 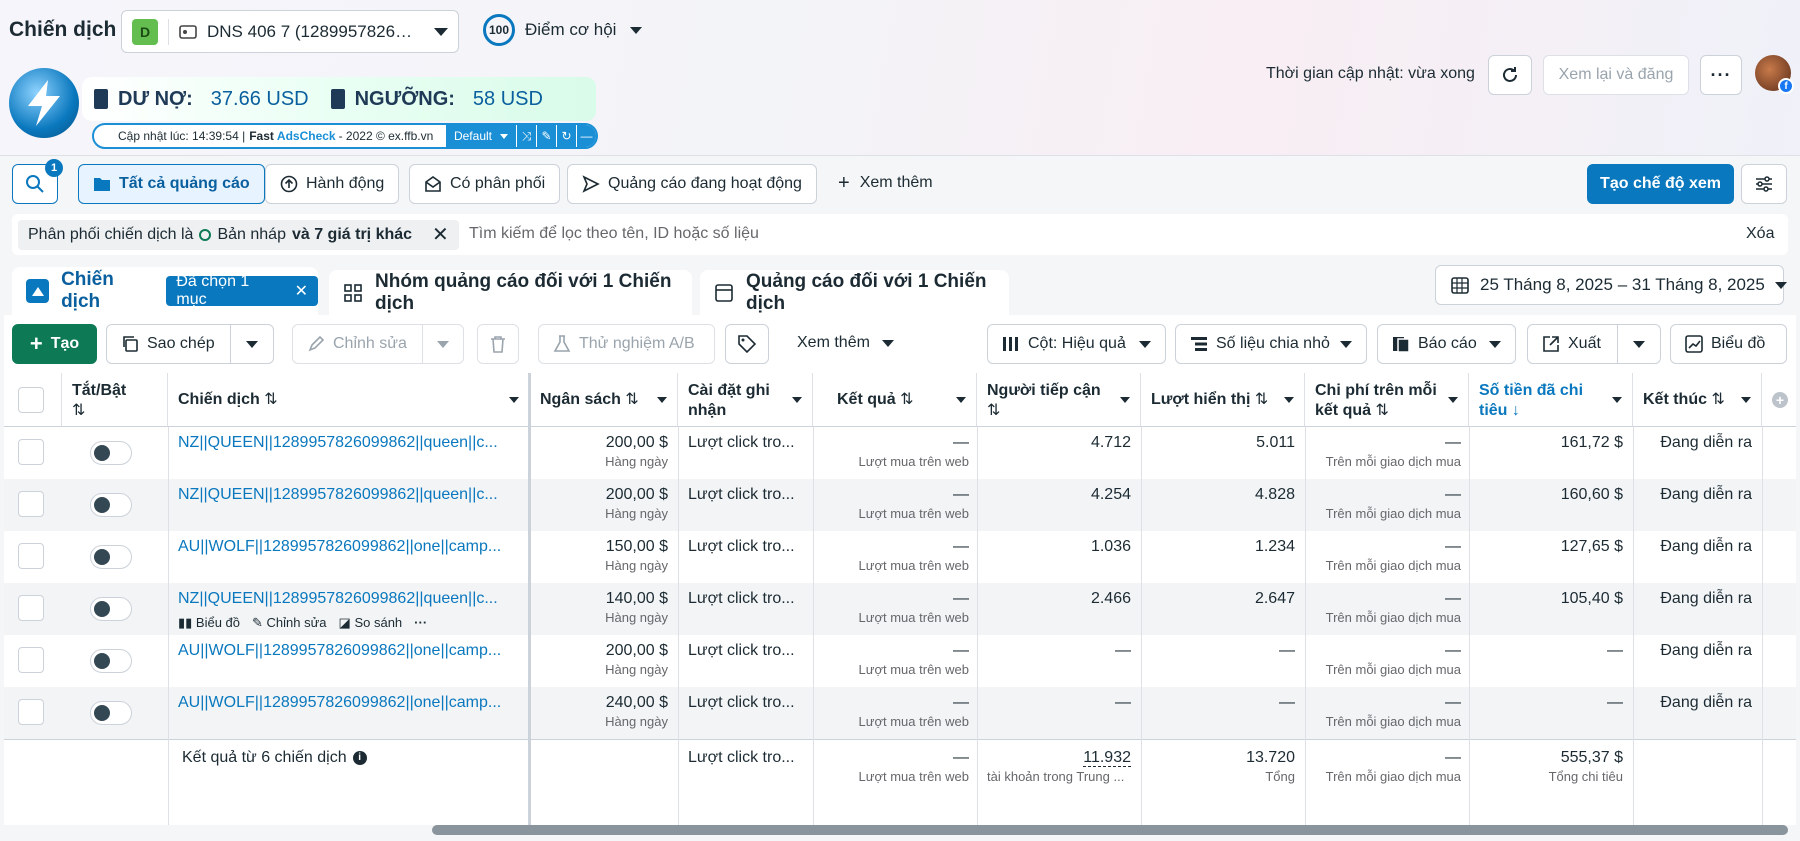 What do you see at coordinates (1764, 184) in the screenshot?
I see `filter-settings-button` at bounding box center [1764, 184].